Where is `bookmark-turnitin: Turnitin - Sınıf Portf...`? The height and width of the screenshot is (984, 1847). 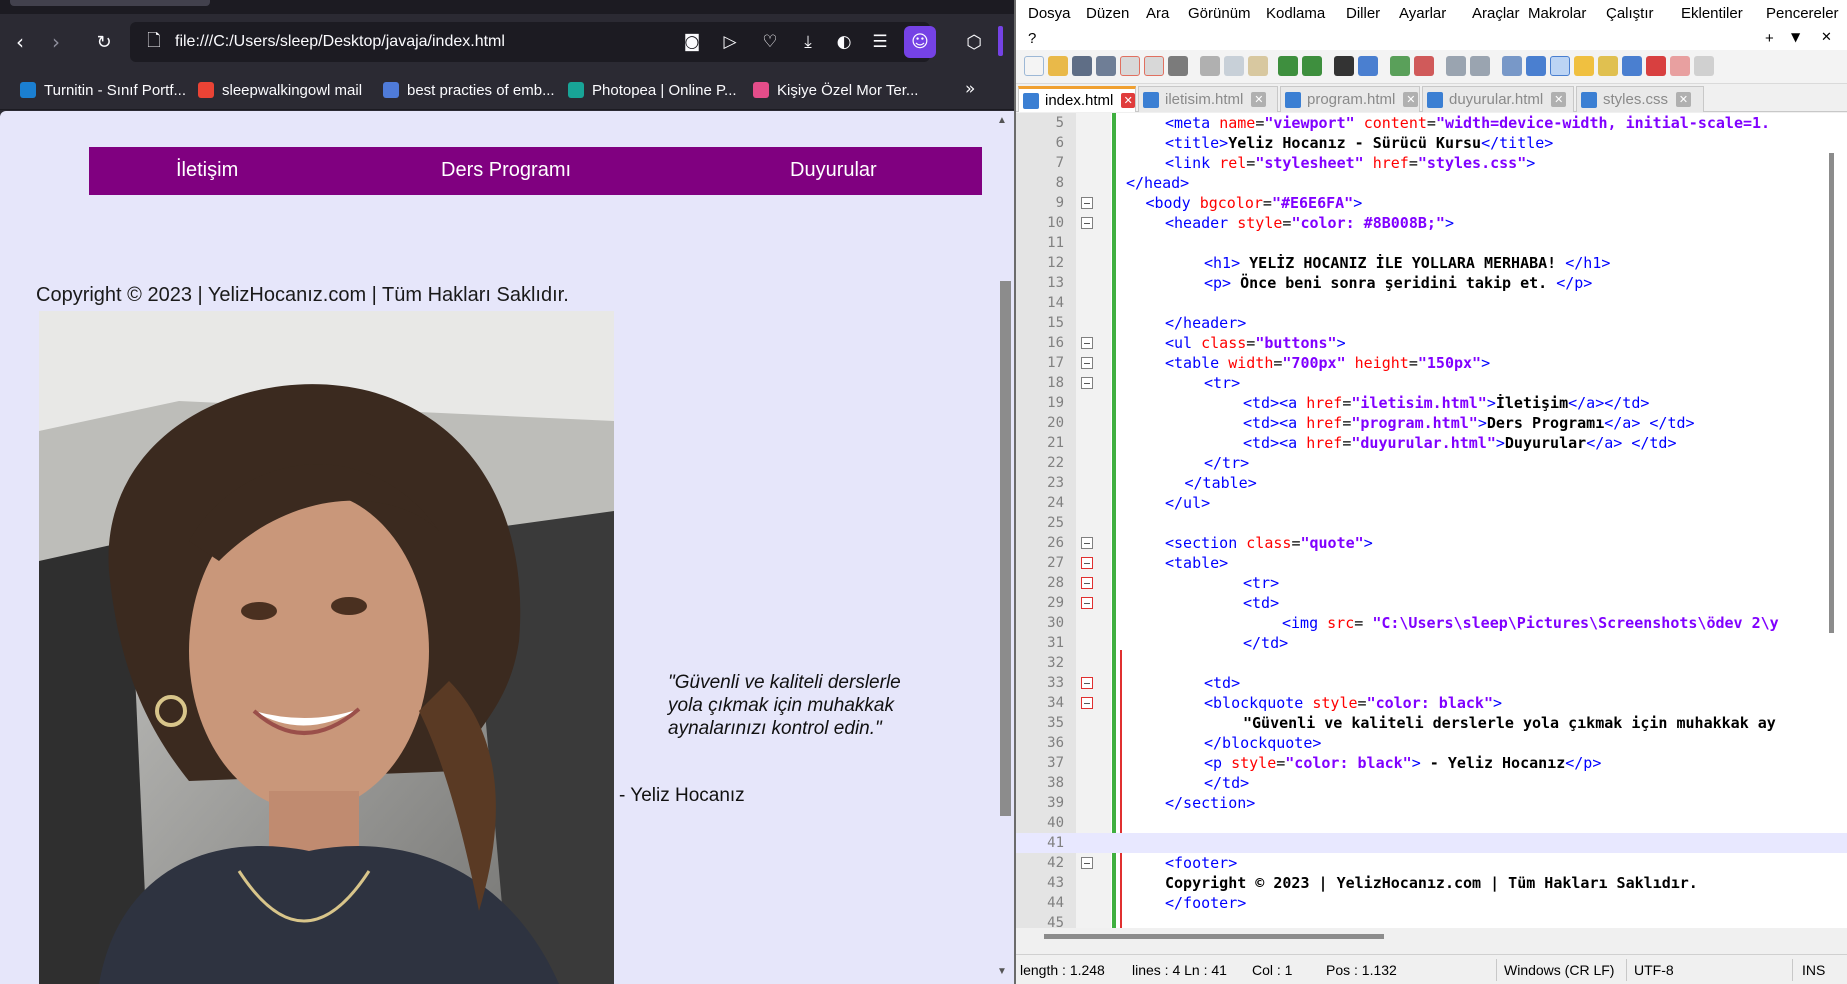
bookmark-turnitin: Turnitin - Sınıf Portf... is located at coordinates (103, 90).